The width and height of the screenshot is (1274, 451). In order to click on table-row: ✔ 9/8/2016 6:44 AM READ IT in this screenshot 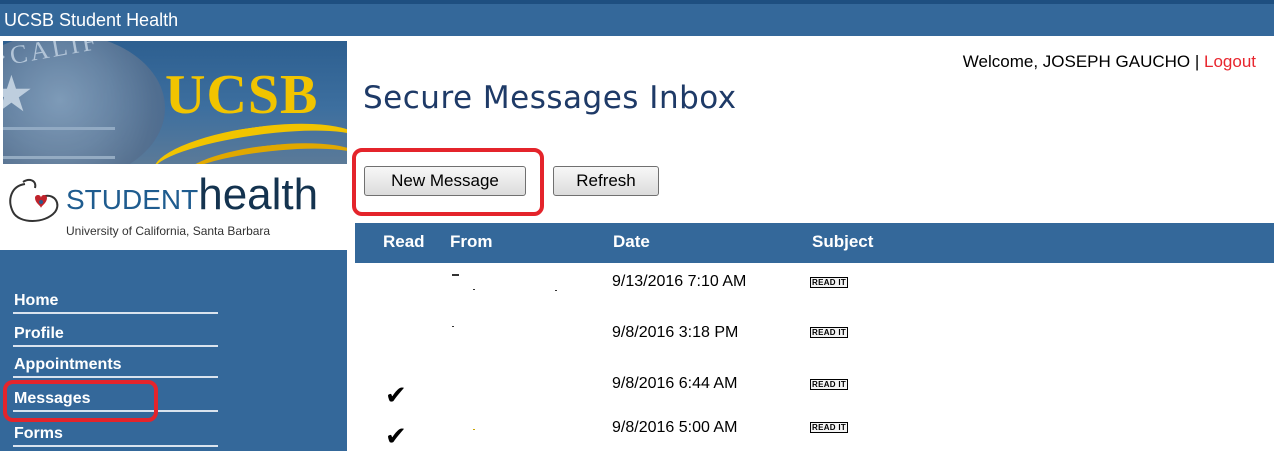, I will do `click(814, 390)`.